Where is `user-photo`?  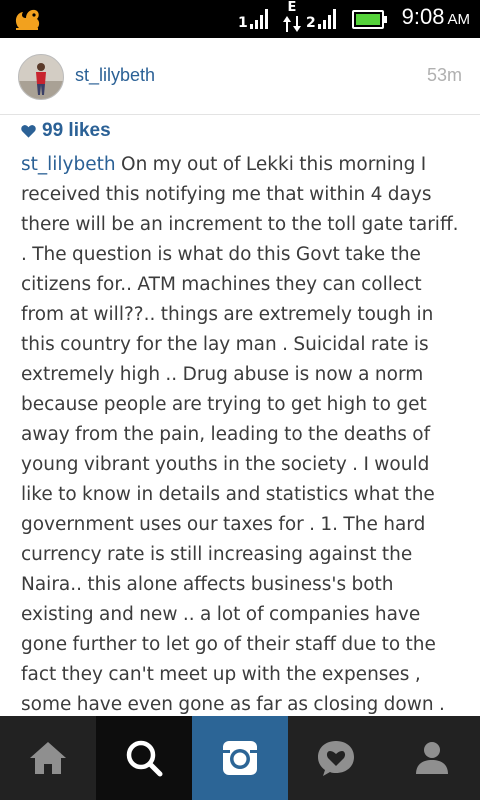
user-photo is located at coordinates (41, 77).